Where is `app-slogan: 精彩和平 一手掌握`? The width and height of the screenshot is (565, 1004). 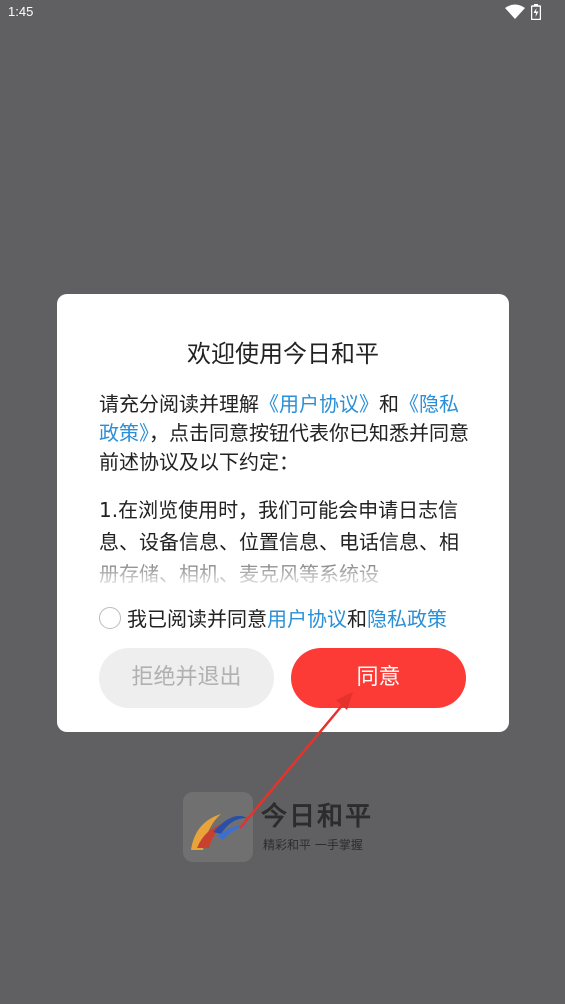 app-slogan: 精彩和平 一手掌握 is located at coordinates (313, 845).